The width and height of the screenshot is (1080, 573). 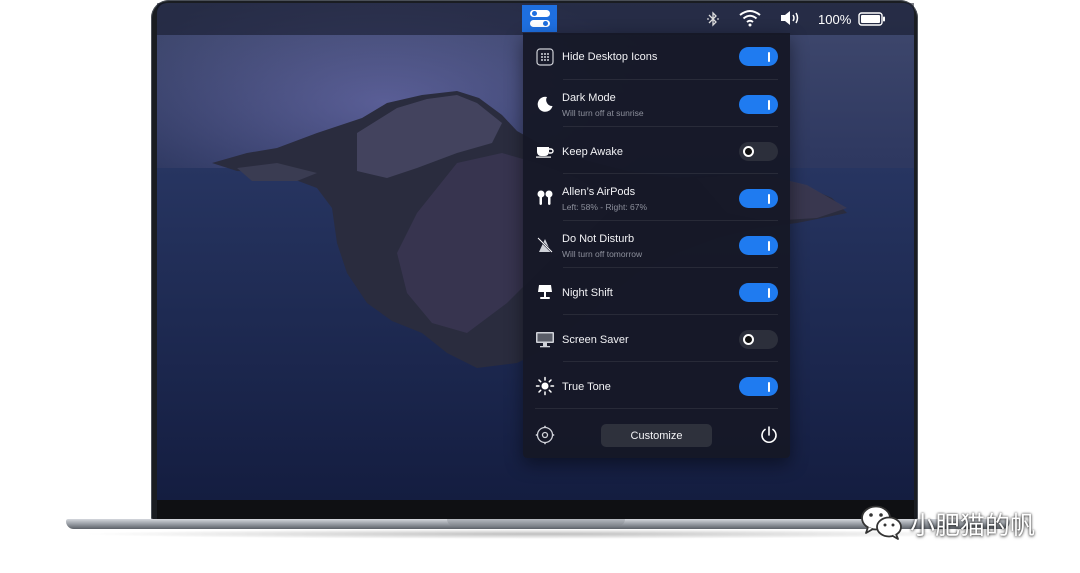 What do you see at coordinates (656, 103) in the screenshot?
I see `toggle-row-dark-mode: Dark Mode Will turn off at sunrise` at bounding box center [656, 103].